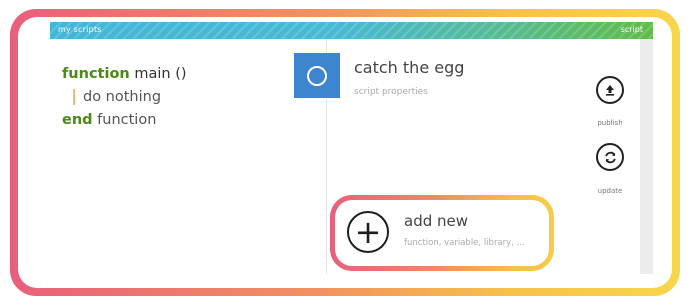 The image size is (690, 304). What do you see at coordinates (96, 74) in the screenshot?
I see `function-keyword: function` at bounding box center [96, 74].